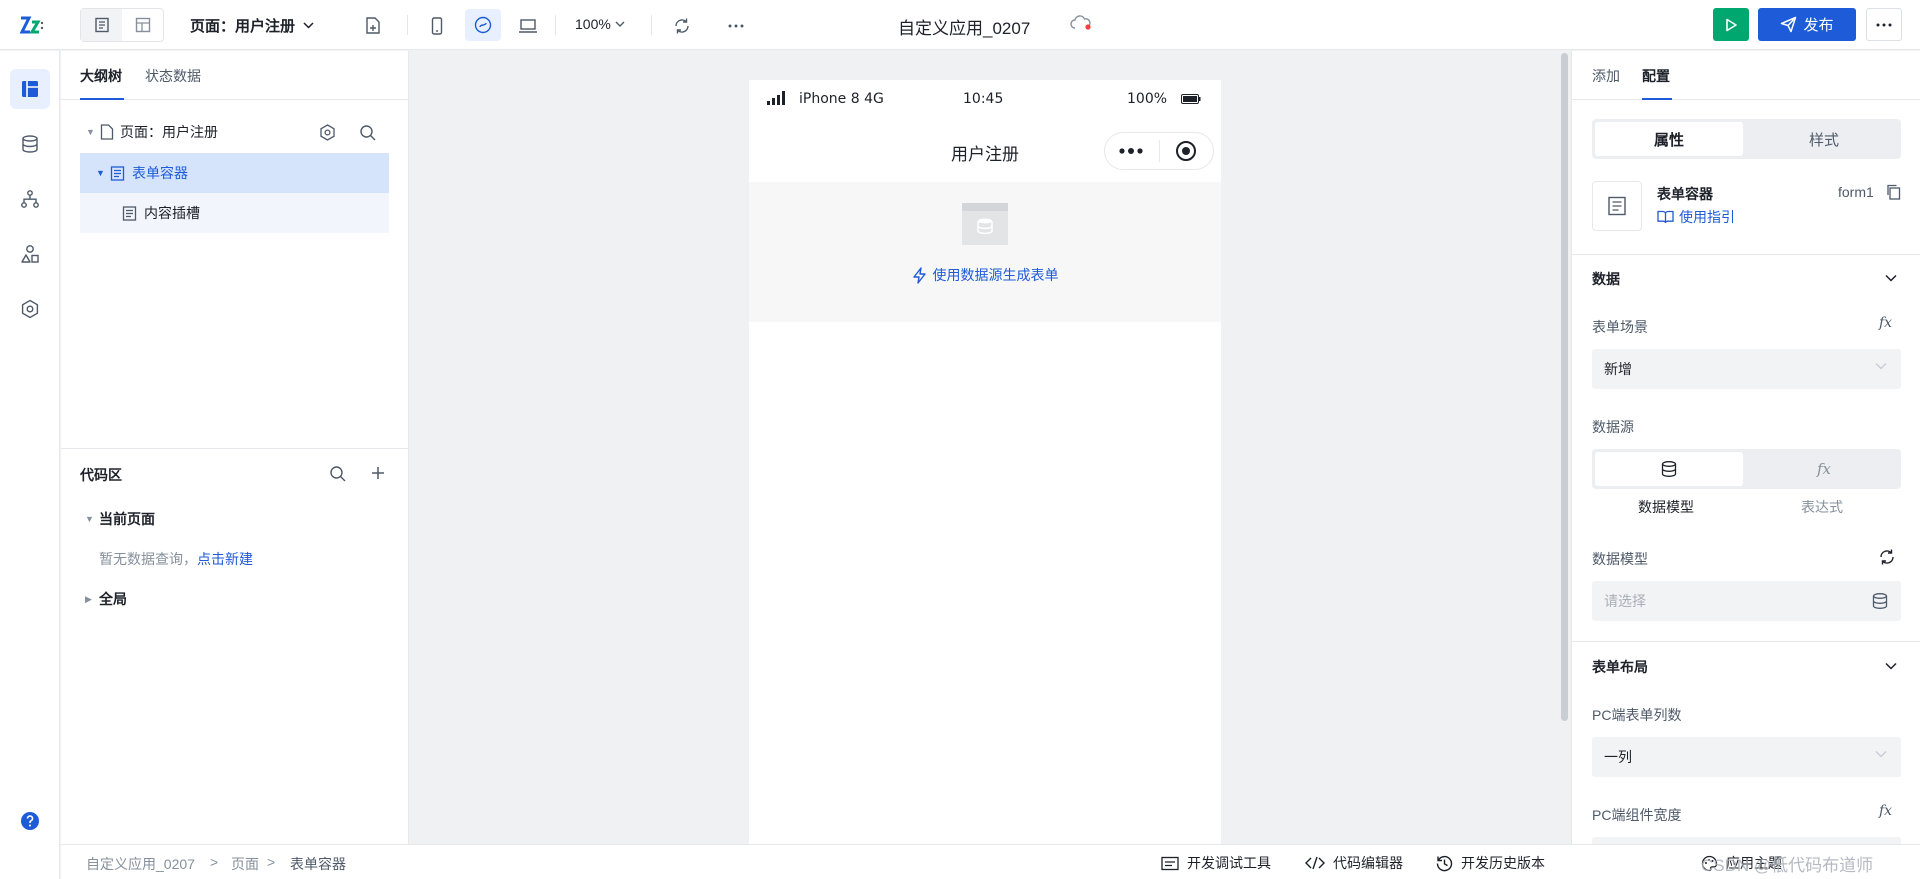  What do you see at coordinates (30, 199) in the screenshot?
I see `rail-flow-icon` at bounding box center [30, 199].